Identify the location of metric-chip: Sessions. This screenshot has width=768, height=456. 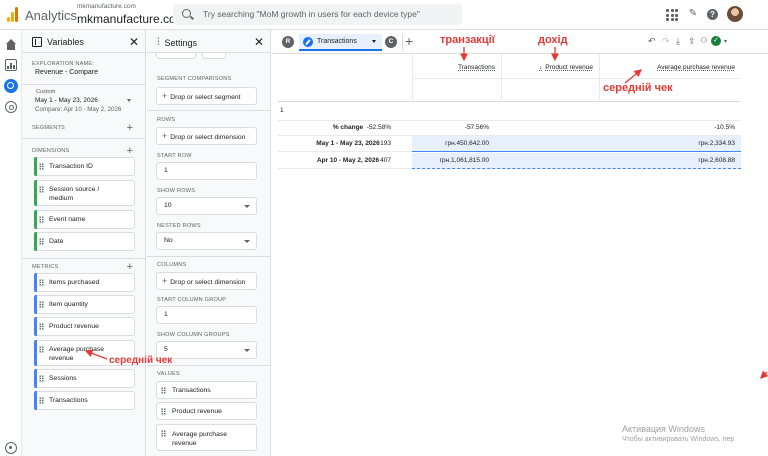
(84, 378).